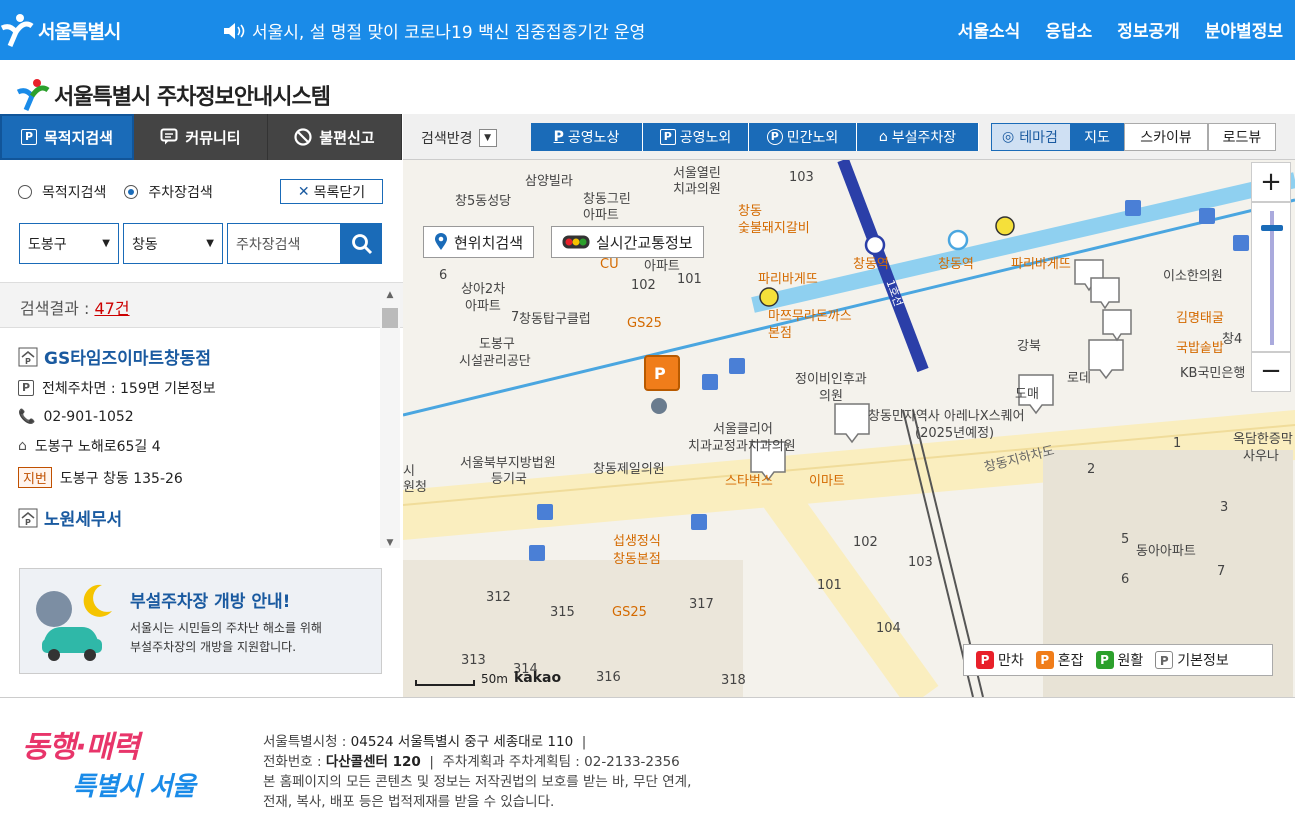 Image resolution: width=1295 pixels, height=825 pixels. What do you see at coordinates (1166, 551) in the screenshot?
I see `map-label: 동아아파트` at bounding box center [1166, 551].